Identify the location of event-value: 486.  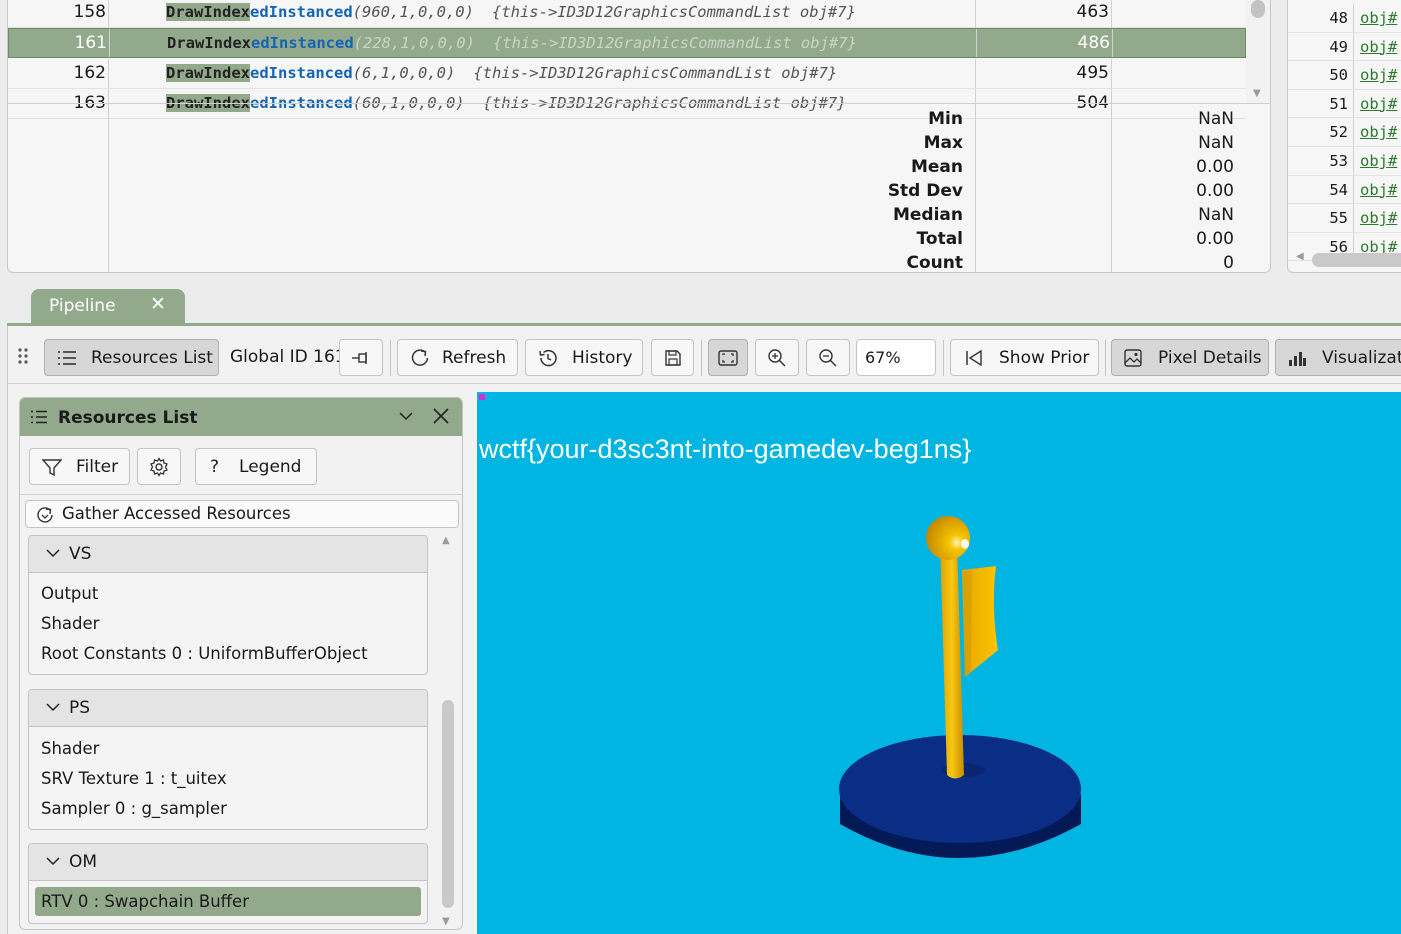
(1093, 43).